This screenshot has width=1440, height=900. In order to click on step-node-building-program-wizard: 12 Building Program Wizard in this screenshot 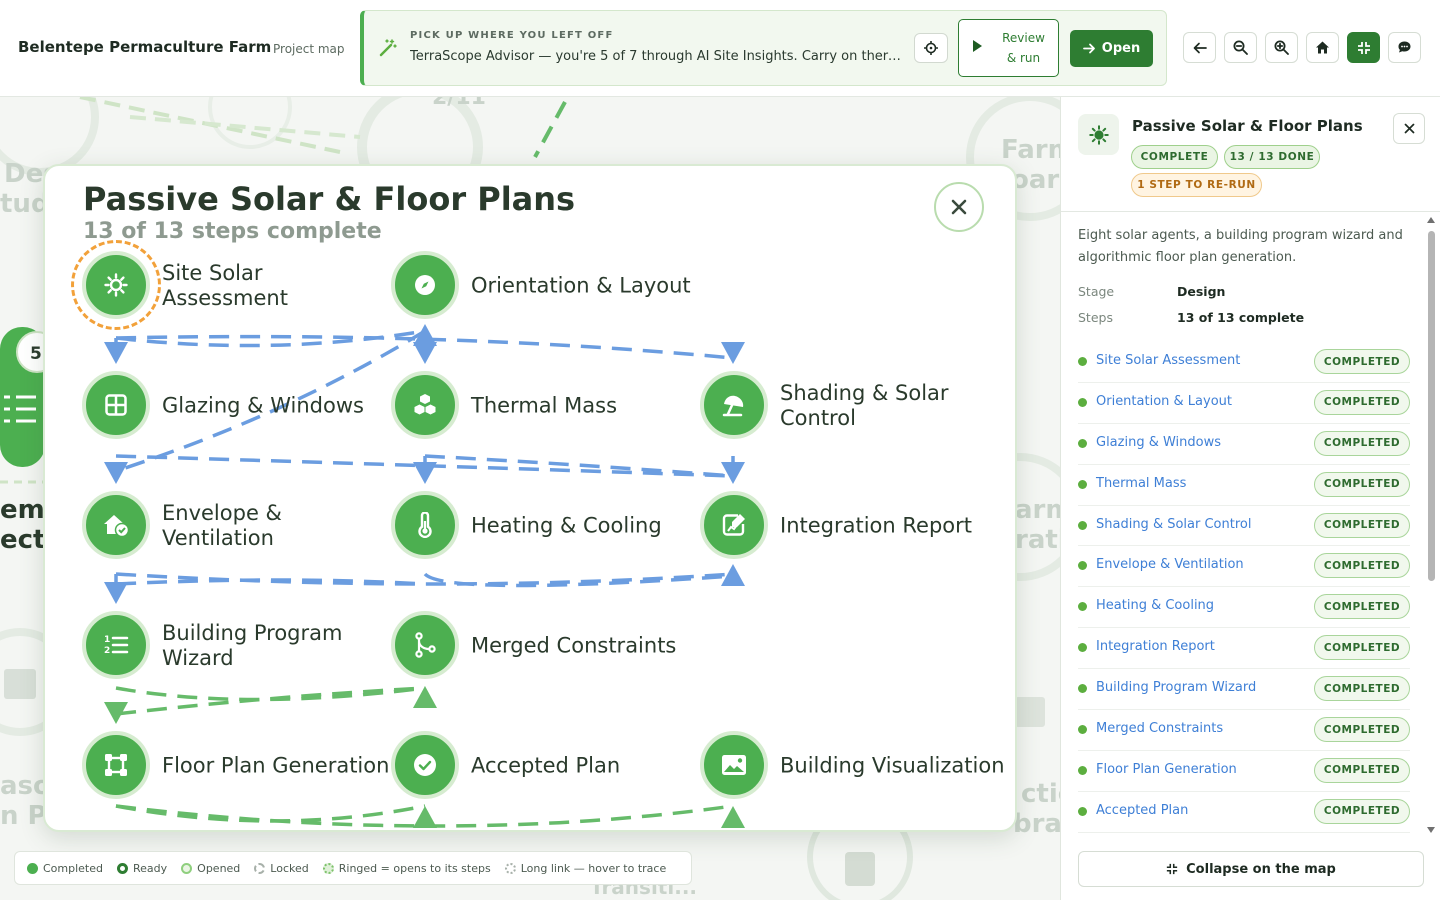, I will do `click(232, 646)`.